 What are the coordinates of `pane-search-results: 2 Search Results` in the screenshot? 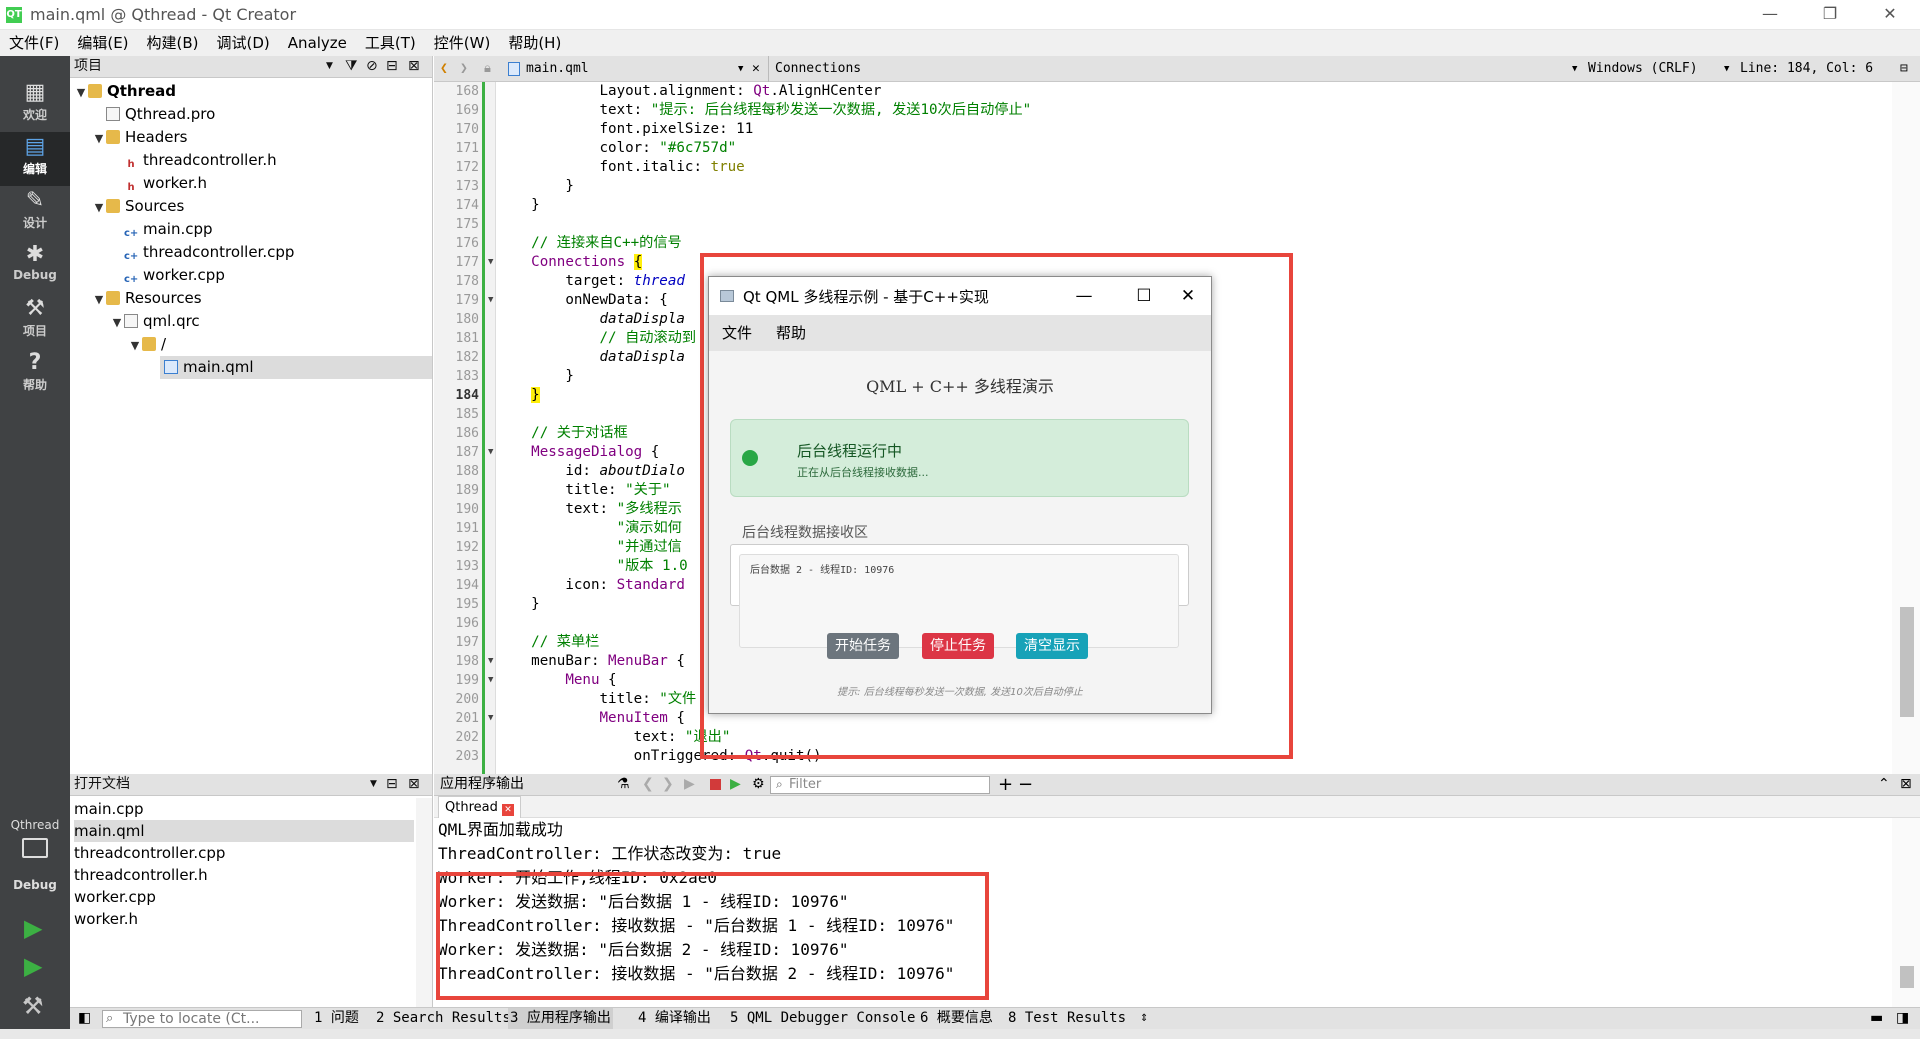 It's located at (443, 1018).